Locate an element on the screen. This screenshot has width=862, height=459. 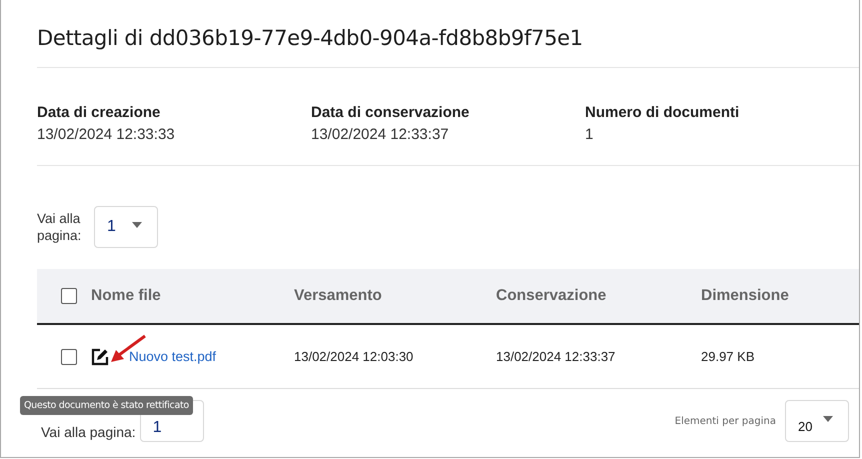
edit-icon is located at coordinates (100, 357).